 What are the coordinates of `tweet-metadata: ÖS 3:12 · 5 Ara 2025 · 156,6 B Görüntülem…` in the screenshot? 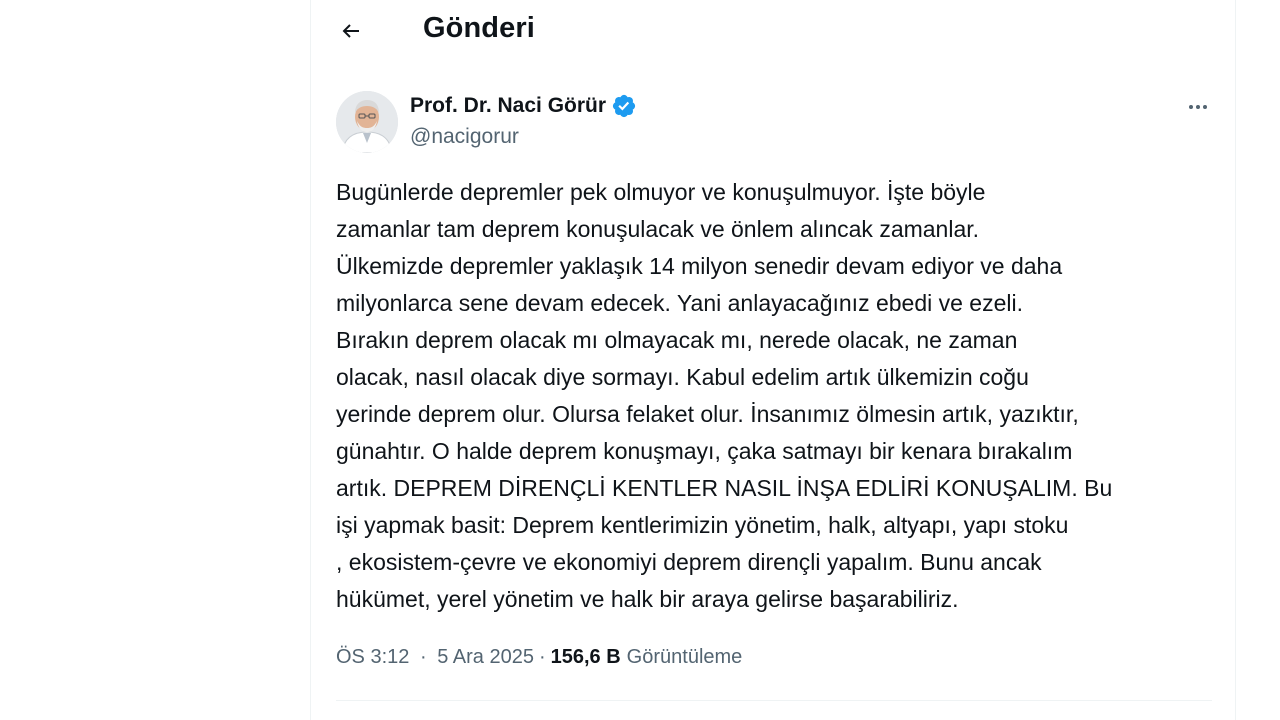 It's located at (539, 657).